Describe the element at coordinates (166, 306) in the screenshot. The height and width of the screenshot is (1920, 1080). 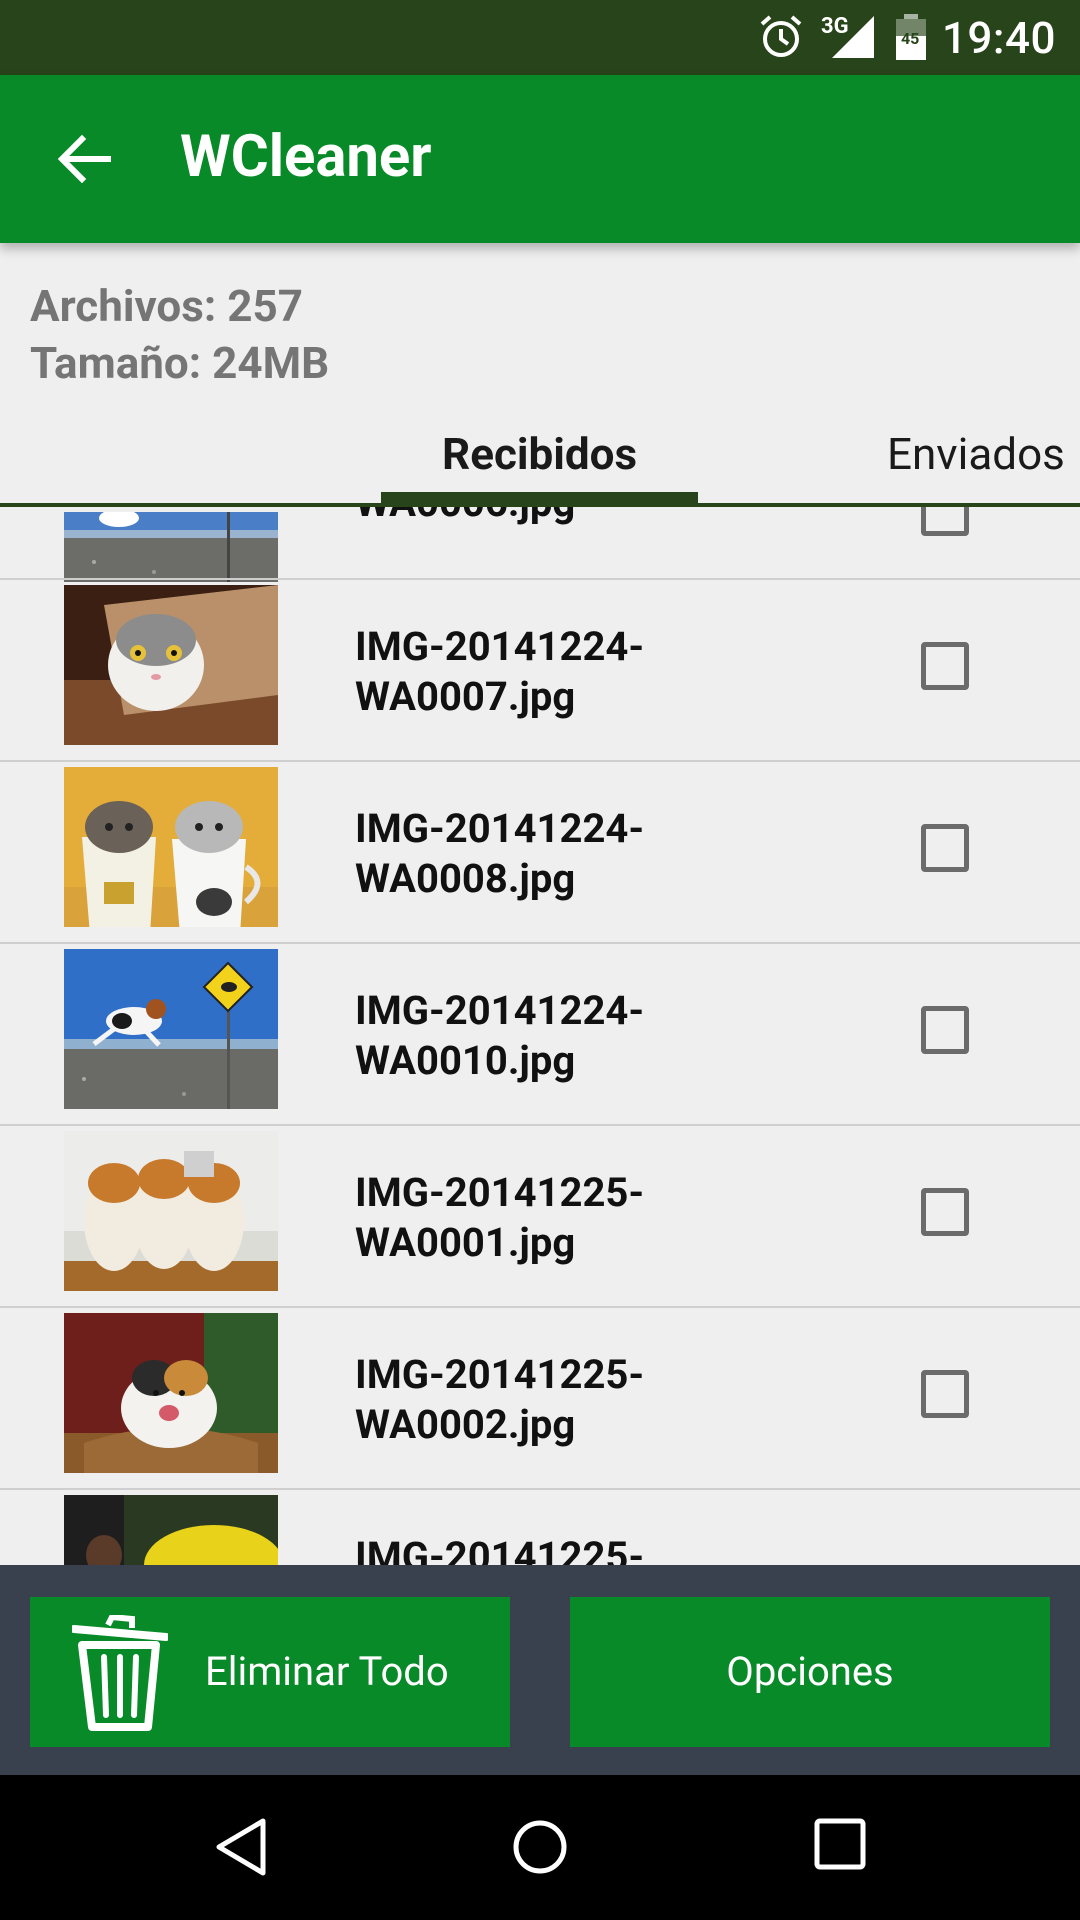
I see `file-count: Archivos: 257` at that location.